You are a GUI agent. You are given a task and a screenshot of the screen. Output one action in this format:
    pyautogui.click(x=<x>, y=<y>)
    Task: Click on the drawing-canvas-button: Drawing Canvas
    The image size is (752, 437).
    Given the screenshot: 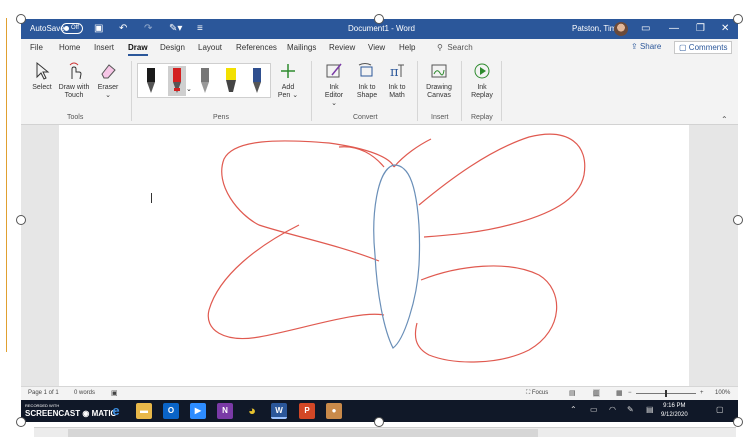 What is the action you would take?
    pyautogui.click(x=439, y=80)
    